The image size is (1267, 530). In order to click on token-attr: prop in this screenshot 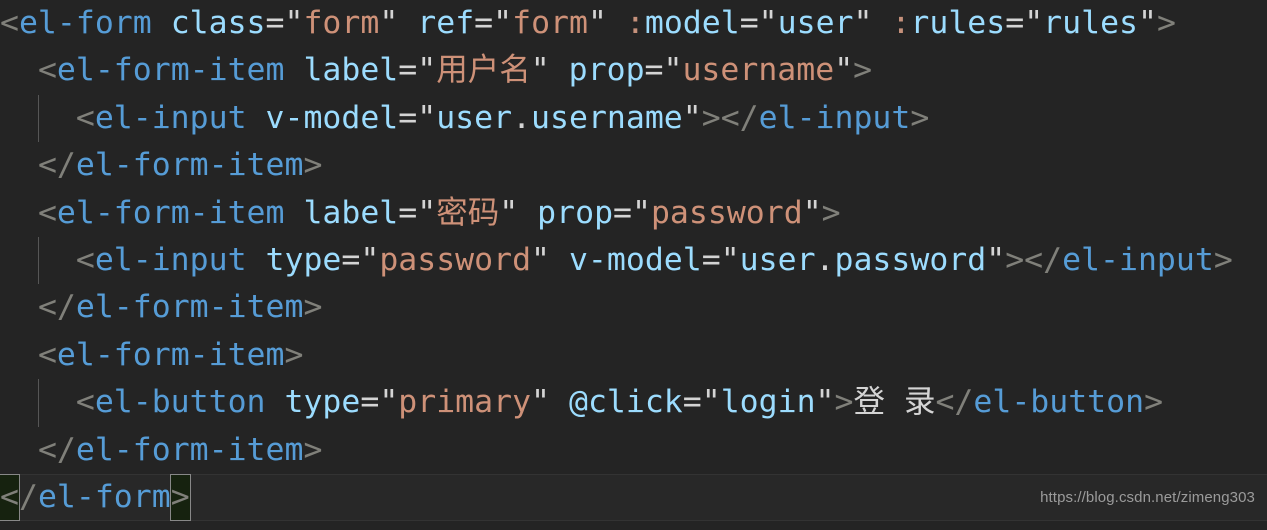, I will do `click(575, 212)`.